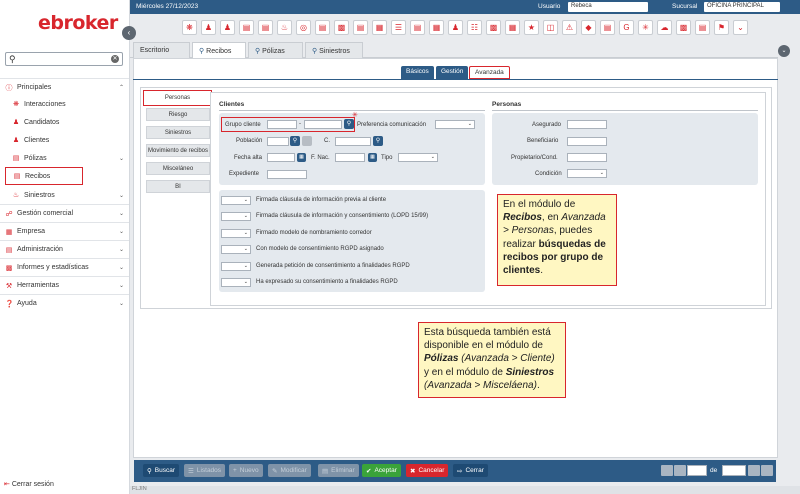  I want to click on collapse-toolbar-button: ⌄, so click(784, 51).